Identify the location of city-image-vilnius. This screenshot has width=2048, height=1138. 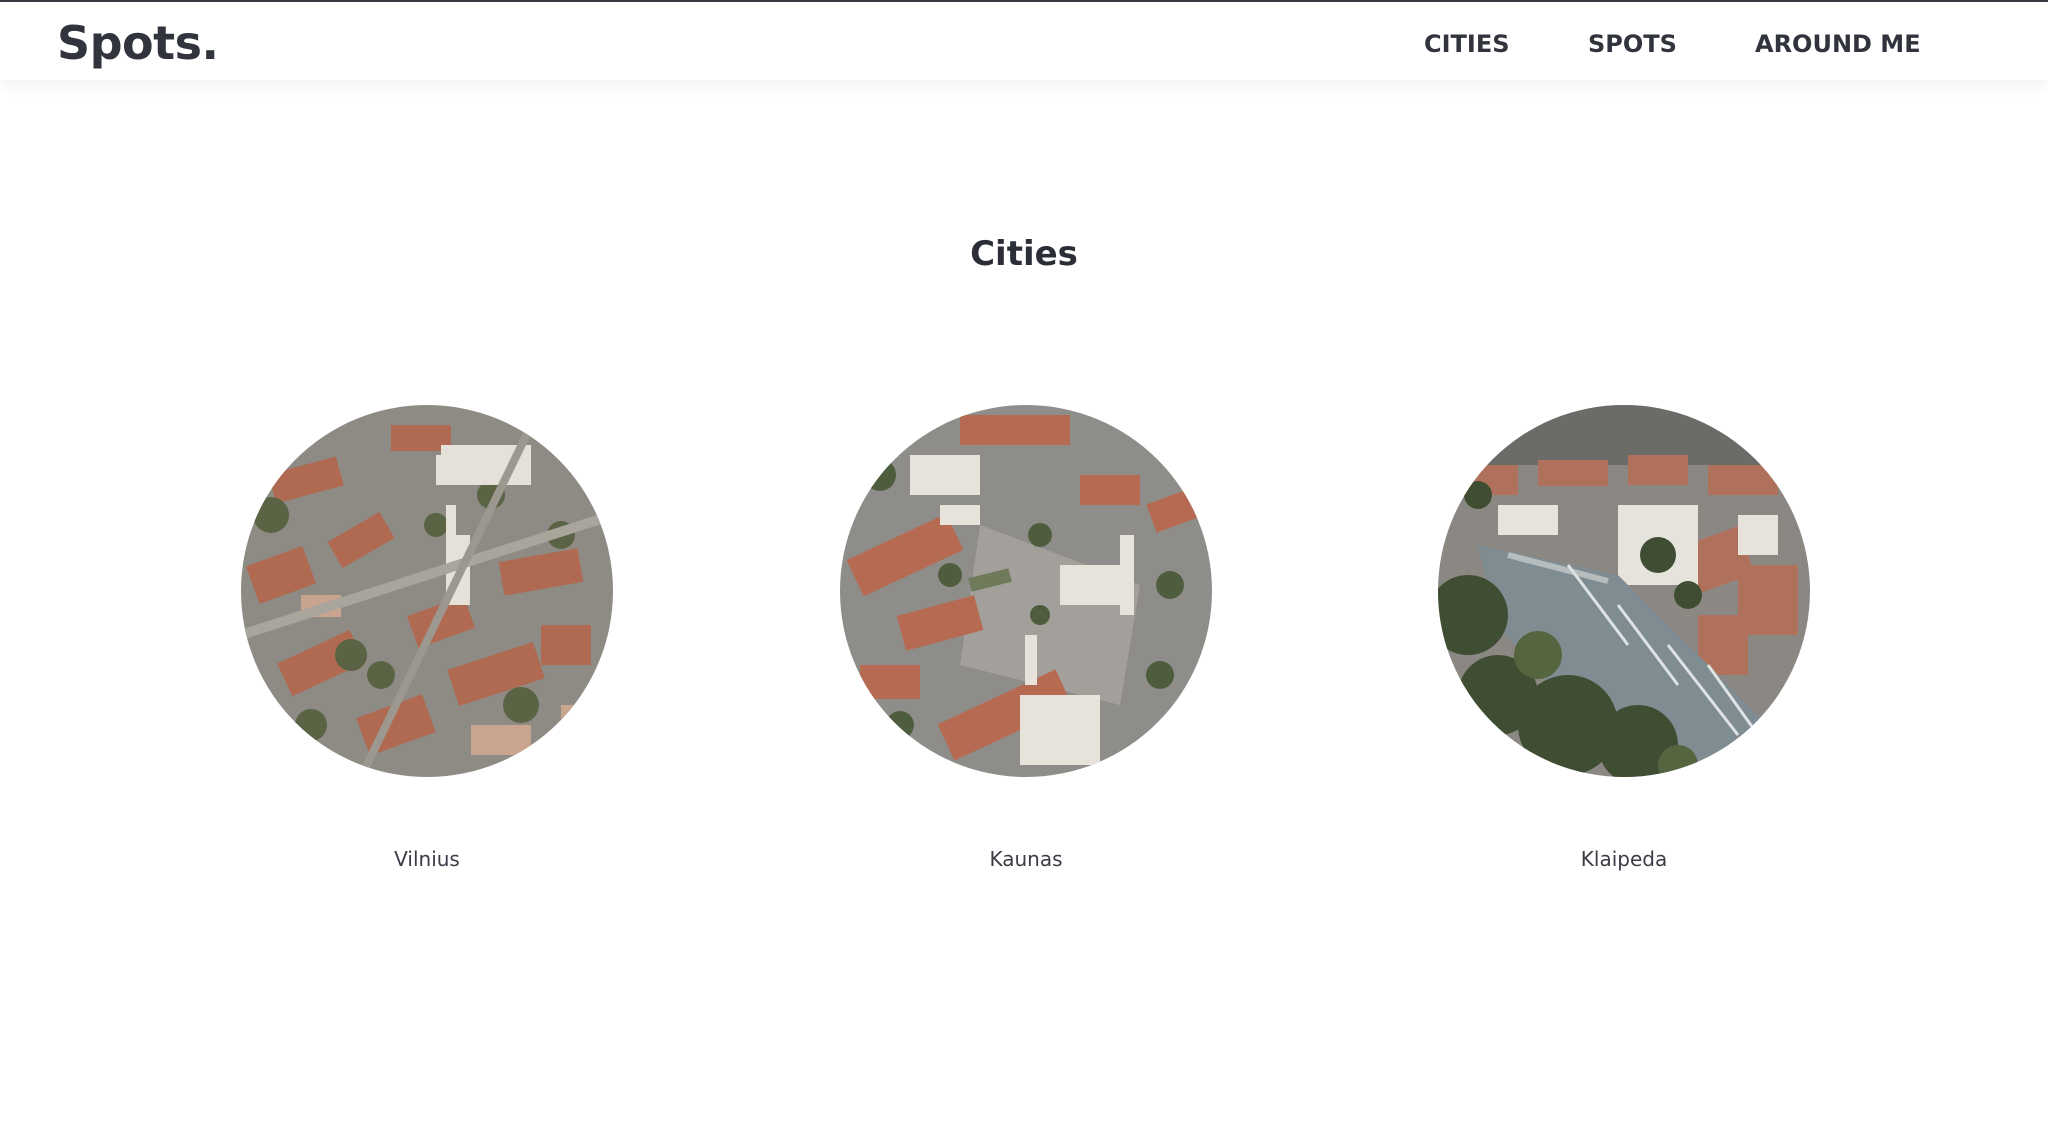
(427, 591).